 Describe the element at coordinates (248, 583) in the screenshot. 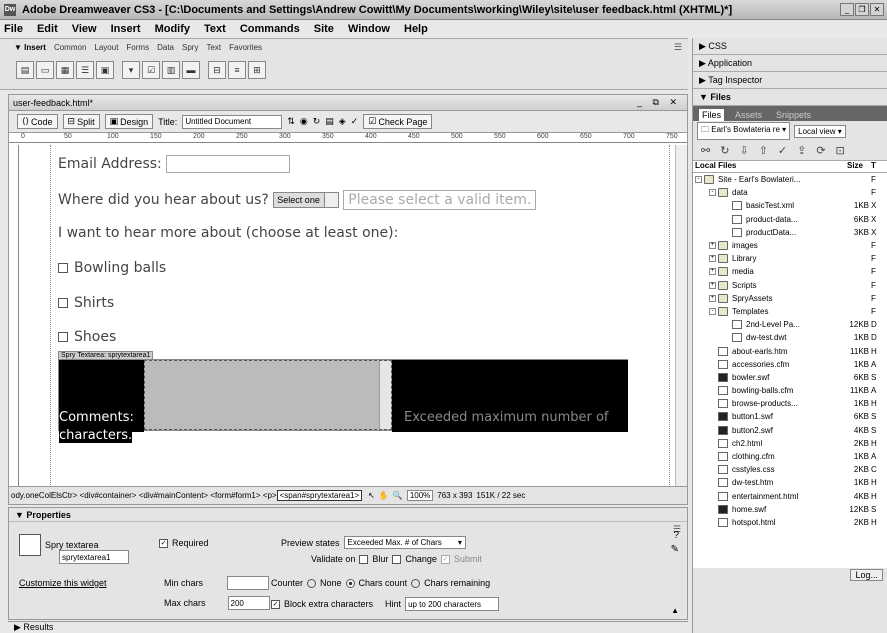

I see `min-chars-input` at that location.